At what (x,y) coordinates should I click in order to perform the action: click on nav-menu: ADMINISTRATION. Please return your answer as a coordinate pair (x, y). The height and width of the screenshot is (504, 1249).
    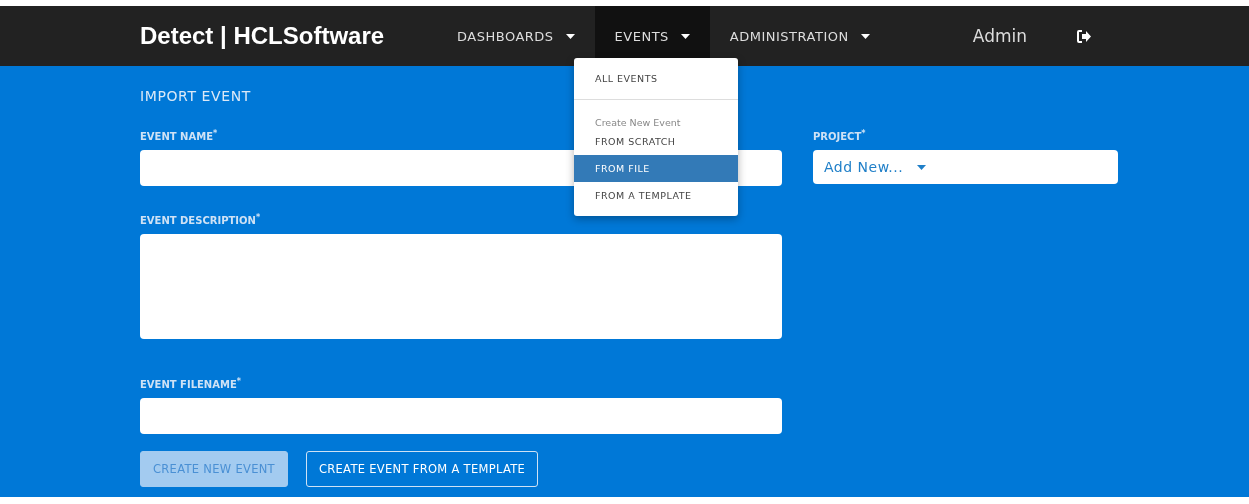
    Looking at the image, I should click on (799, 36).